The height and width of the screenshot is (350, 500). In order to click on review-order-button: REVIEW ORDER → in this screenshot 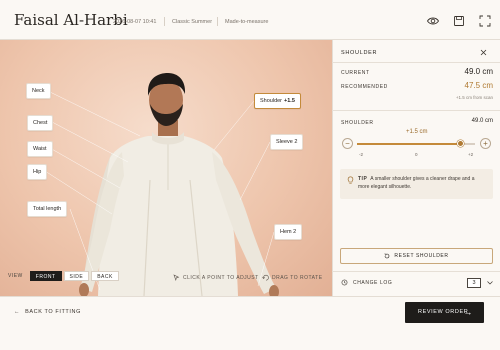, I will do `click(444, 312)`.